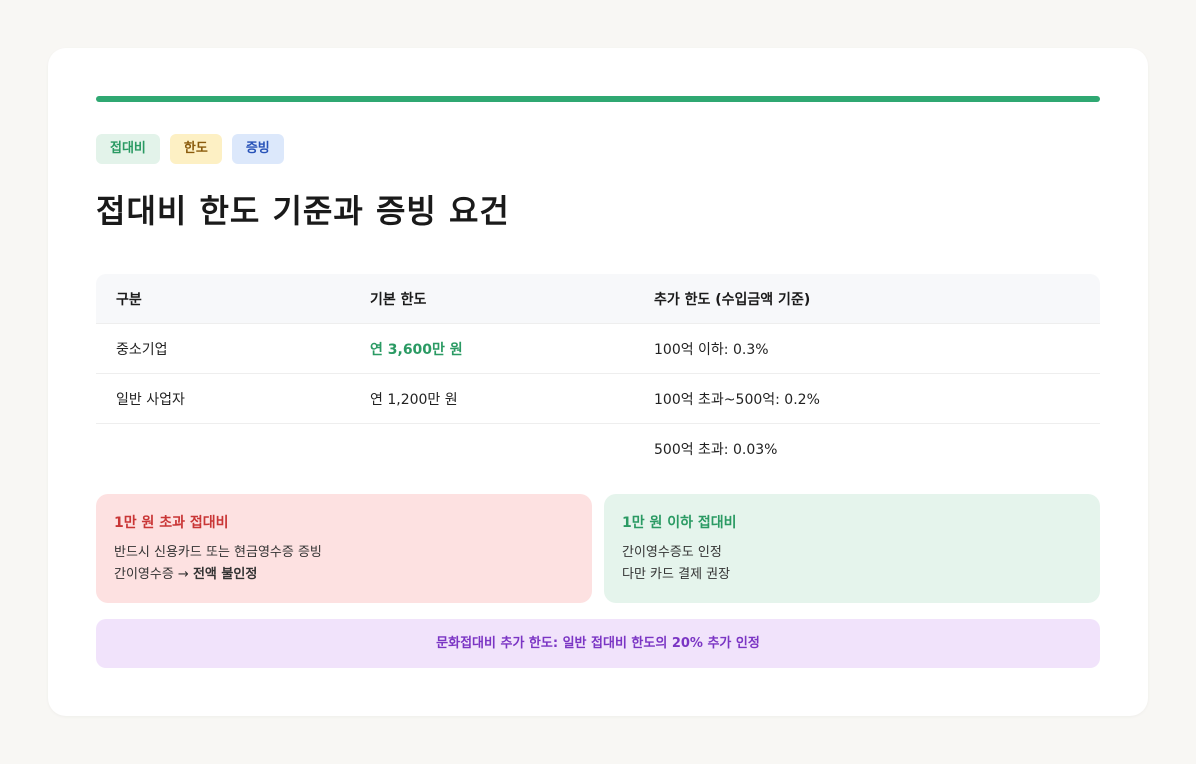 This screenshot has height=764, width=1196. I want to click on over-10k-line1: 반드시 신용카드 또는 현금영수증 증빙, so click(218, 552).